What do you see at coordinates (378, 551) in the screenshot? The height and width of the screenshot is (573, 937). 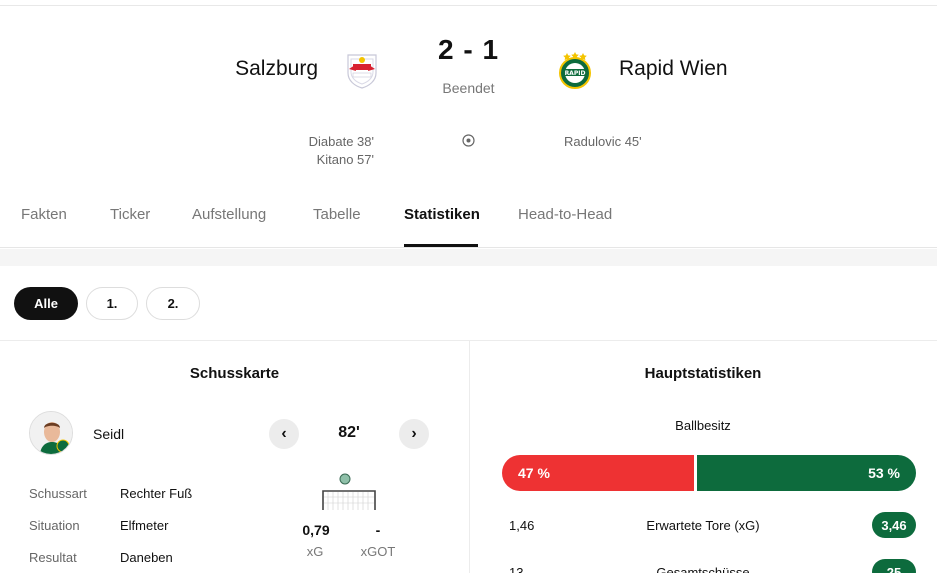 I see `xgot-label: xGOT` at bounding box center [378, 551].